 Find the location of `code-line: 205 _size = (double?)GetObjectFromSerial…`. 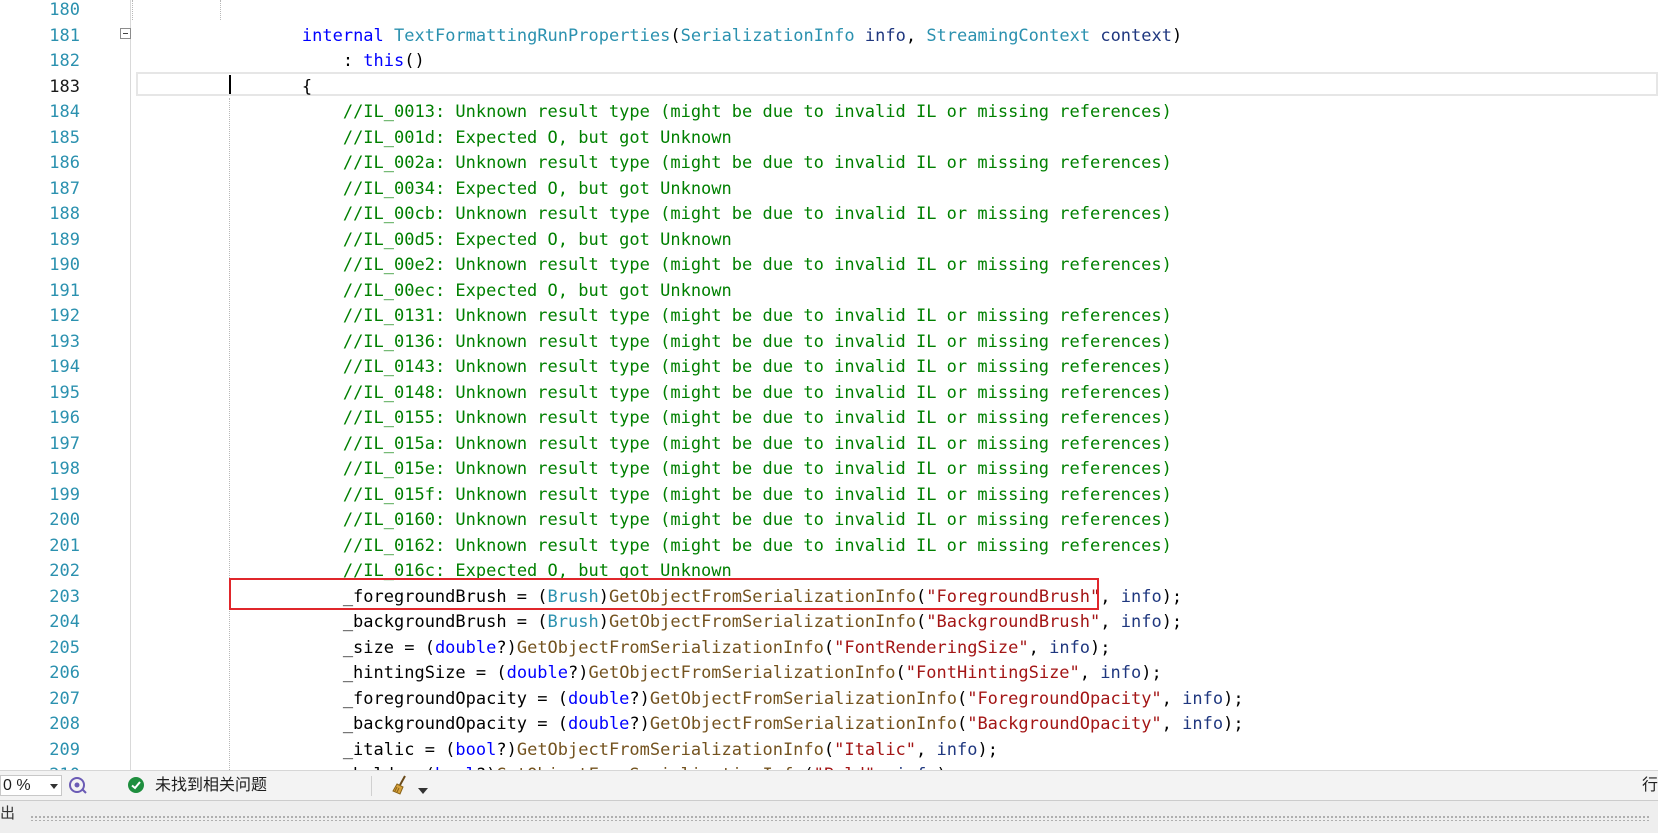

code-line: 205 _size = (double?)GetObjectFromSerial… is located at coordinates (829, 649).